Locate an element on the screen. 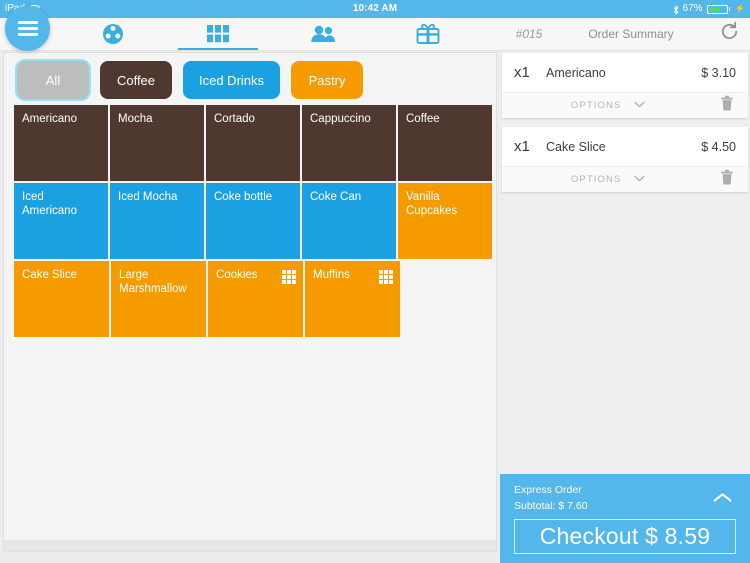 Image resolution: width=750 pixels, height=563 pixels. gift-card-icon is located at coordinates (428, 34).